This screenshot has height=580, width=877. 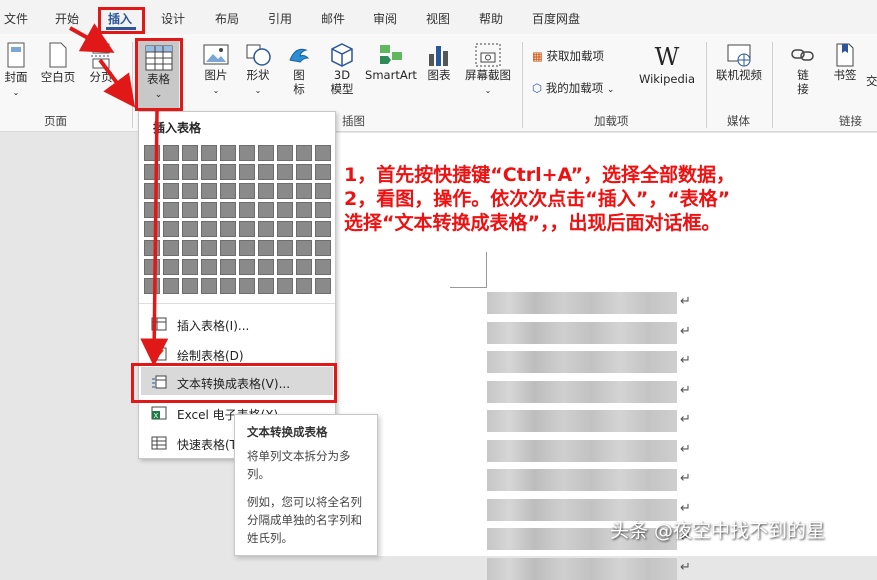 What do you see at coordinates (537, 199) in the screenshot?
I see `annotation-step-2: 2，看图，操作。依次次点击“插入”，“表格”` at bounding box center [537, 199].